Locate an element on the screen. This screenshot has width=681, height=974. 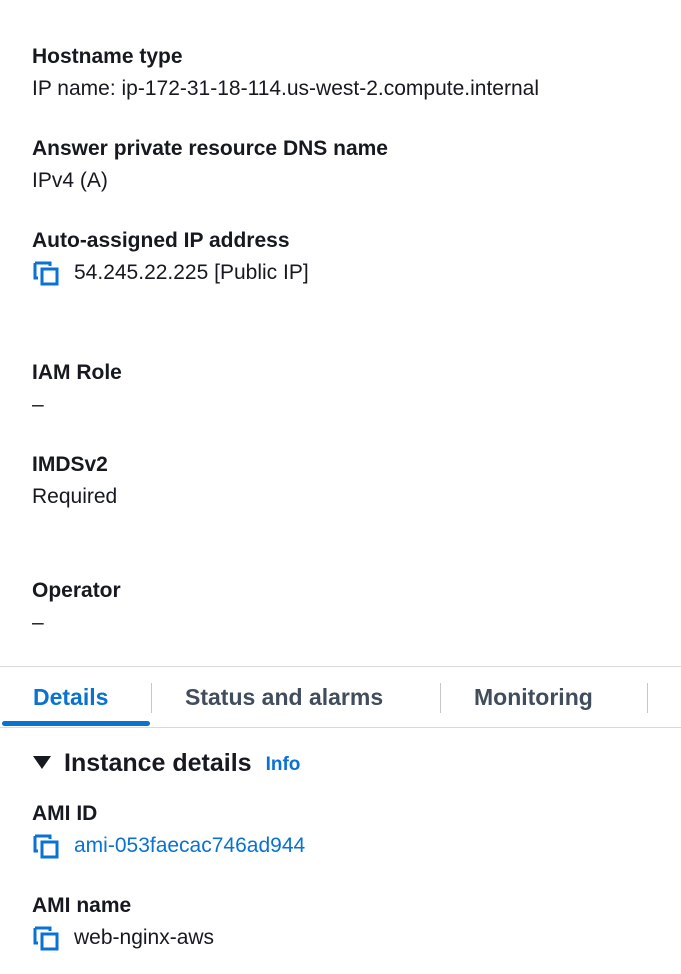
info-link: Info is located at coordinates (283, 765).